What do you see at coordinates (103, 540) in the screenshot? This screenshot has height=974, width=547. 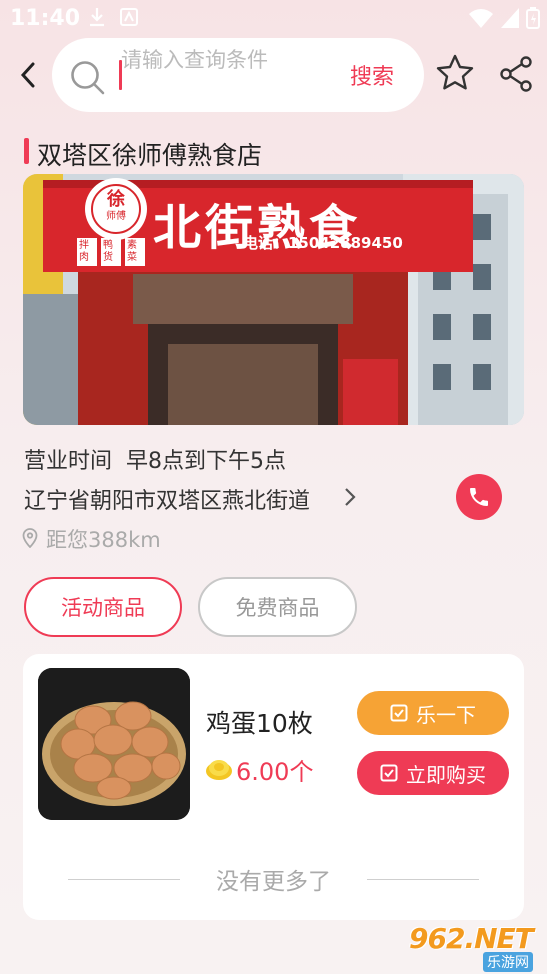 I see `distance-text: 距您388km` at bounding box center [103, 540].